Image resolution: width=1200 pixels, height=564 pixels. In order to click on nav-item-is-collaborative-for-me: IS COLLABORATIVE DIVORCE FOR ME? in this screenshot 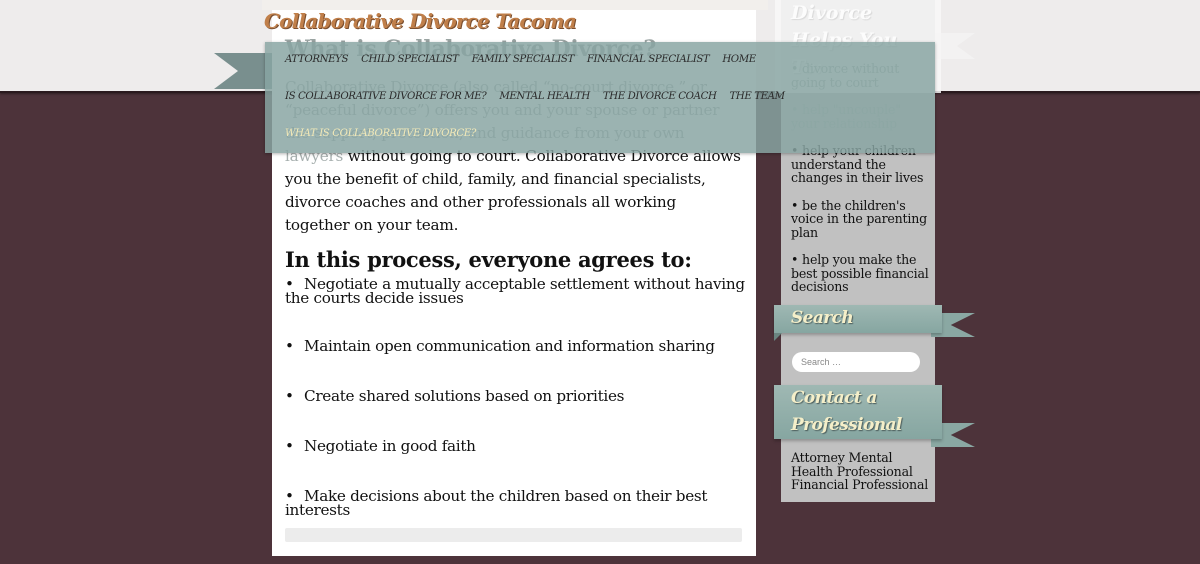, I will do `click(386, 96)`.